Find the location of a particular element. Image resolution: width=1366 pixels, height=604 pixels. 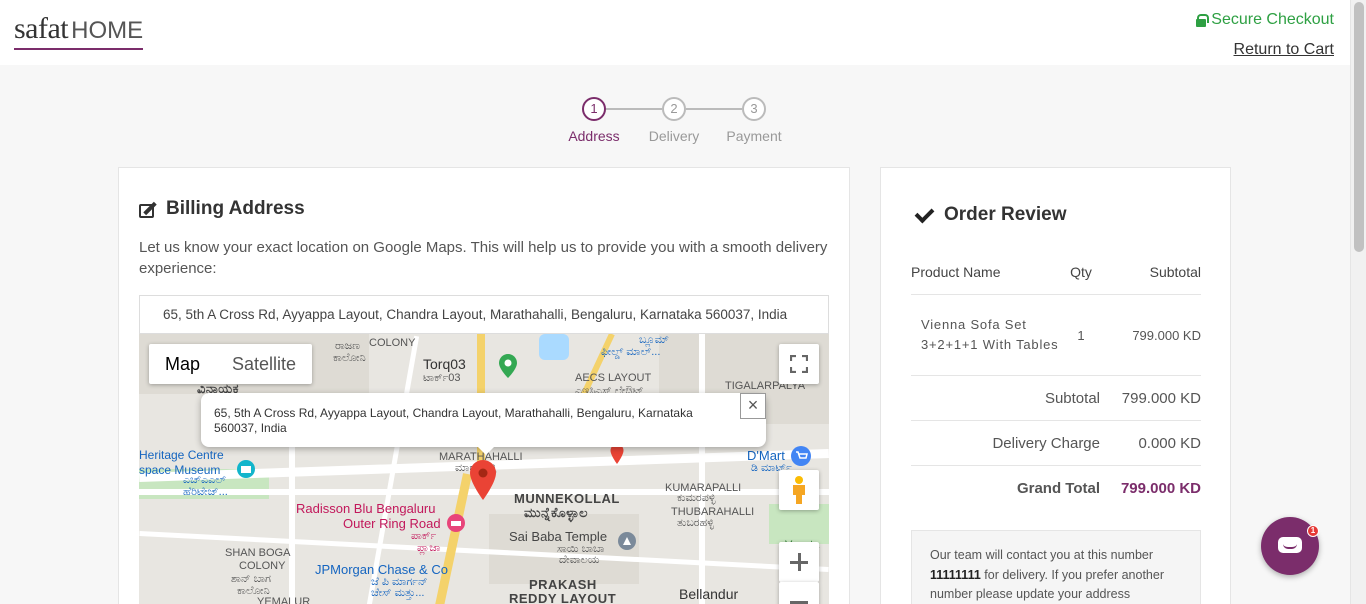

map-label: YEMALUR is located at coordinates (284, 600).